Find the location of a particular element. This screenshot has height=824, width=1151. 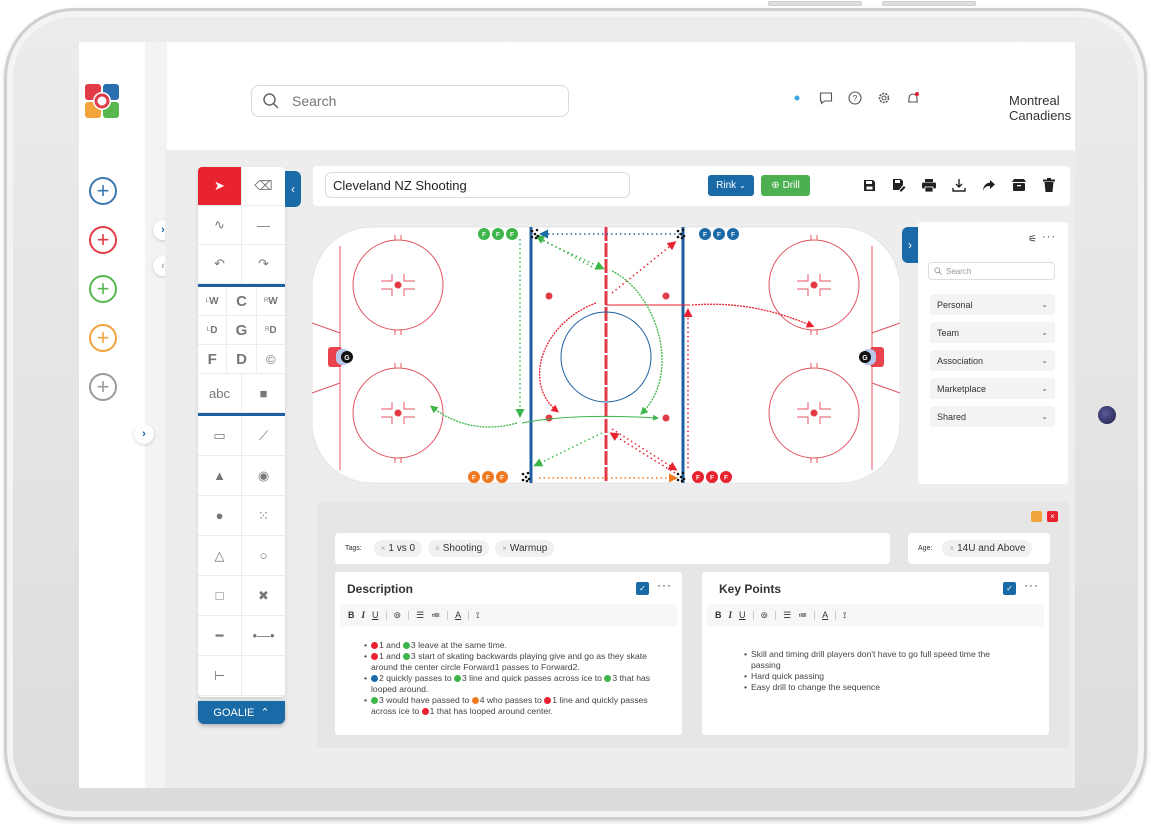

goalie-marker-left: G is located at coordinates (347, 358).